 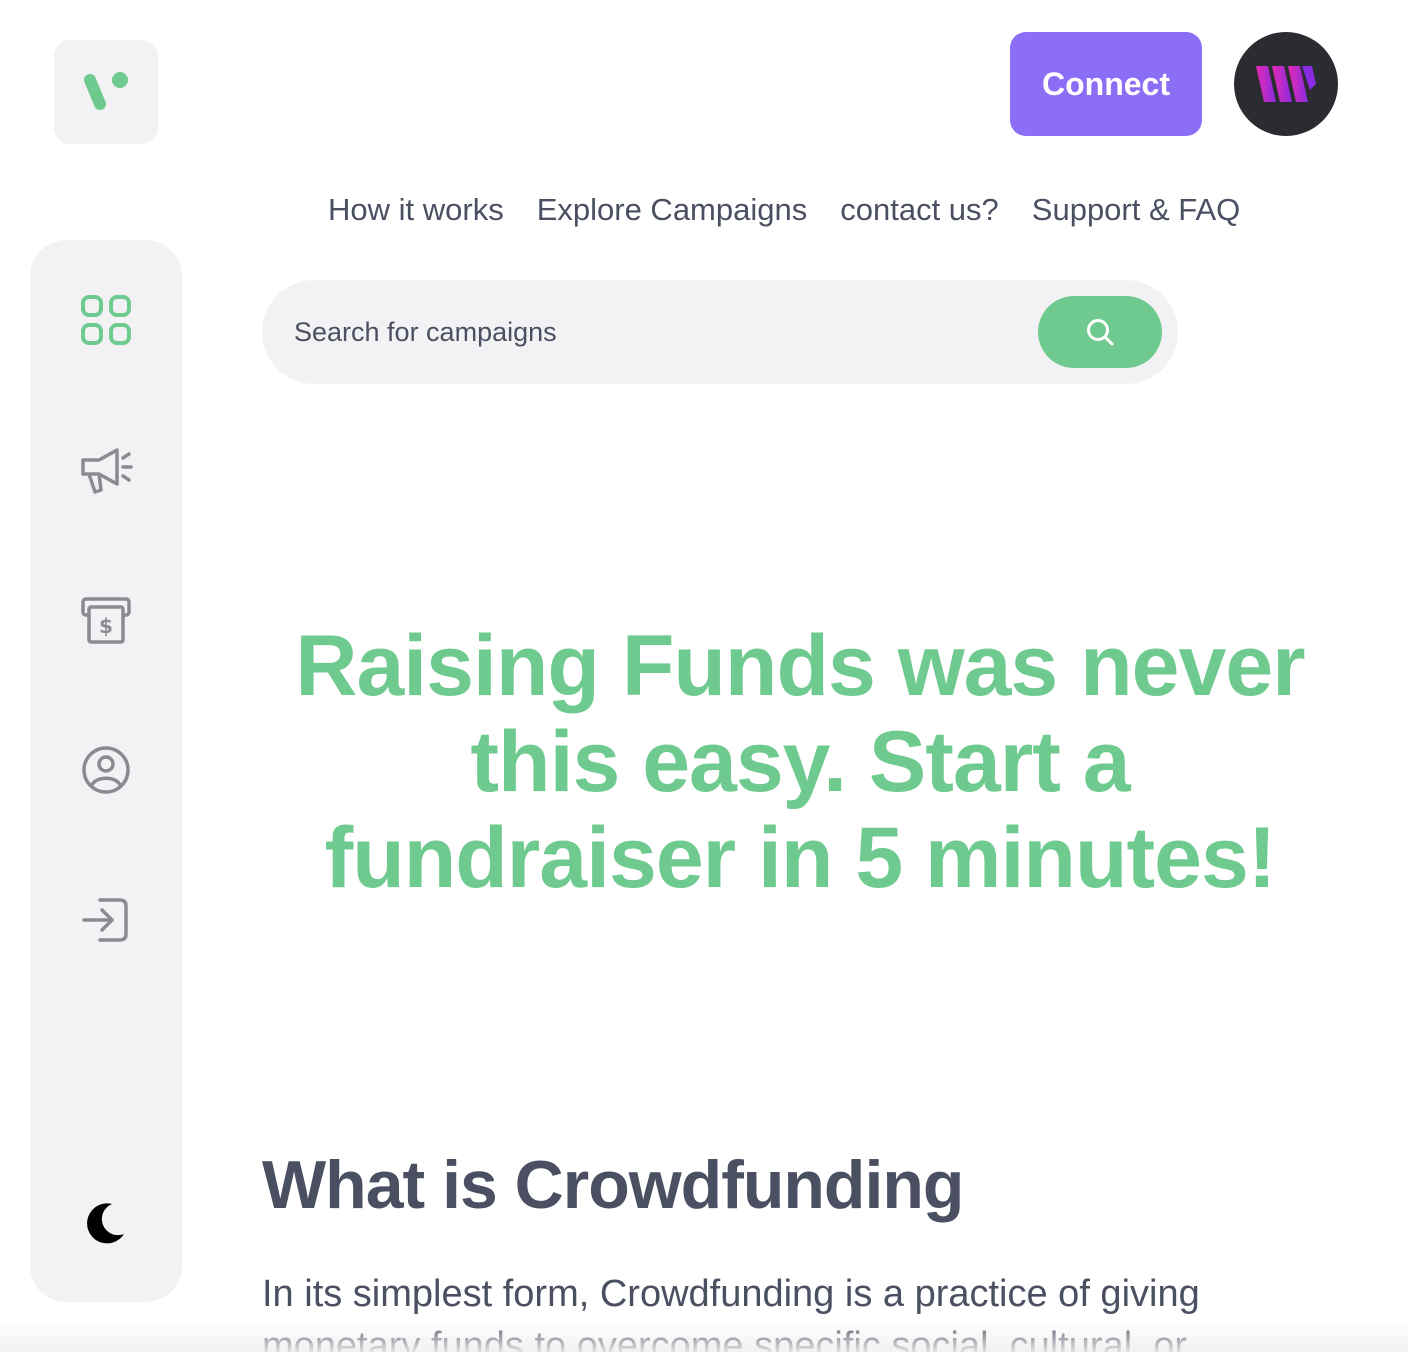 I want to click on profile-icon, so click(x=106, y=770).